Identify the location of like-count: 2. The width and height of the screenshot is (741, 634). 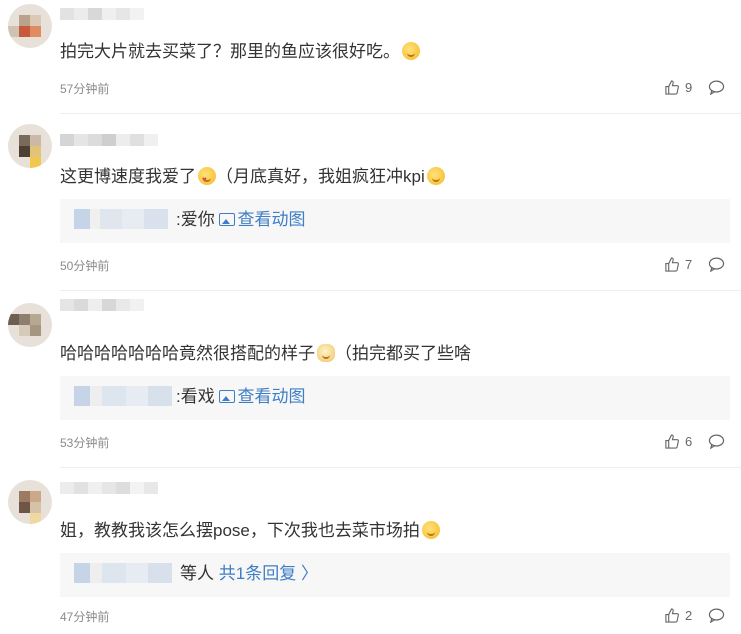
(689, 615).